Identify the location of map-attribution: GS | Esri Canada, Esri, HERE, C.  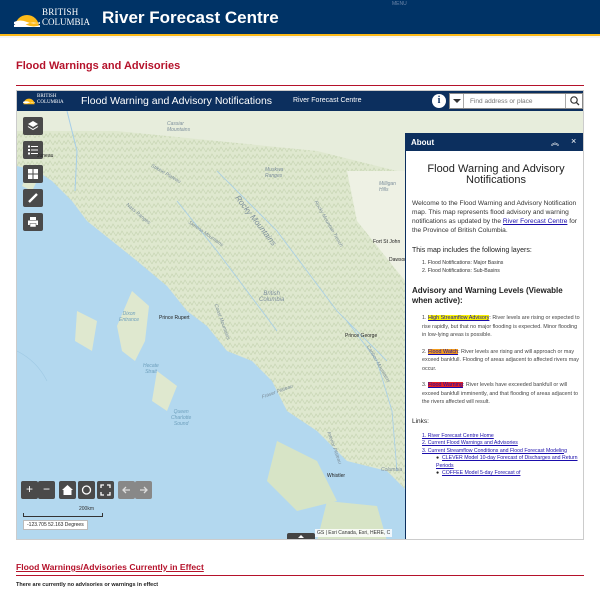
(354, 533).